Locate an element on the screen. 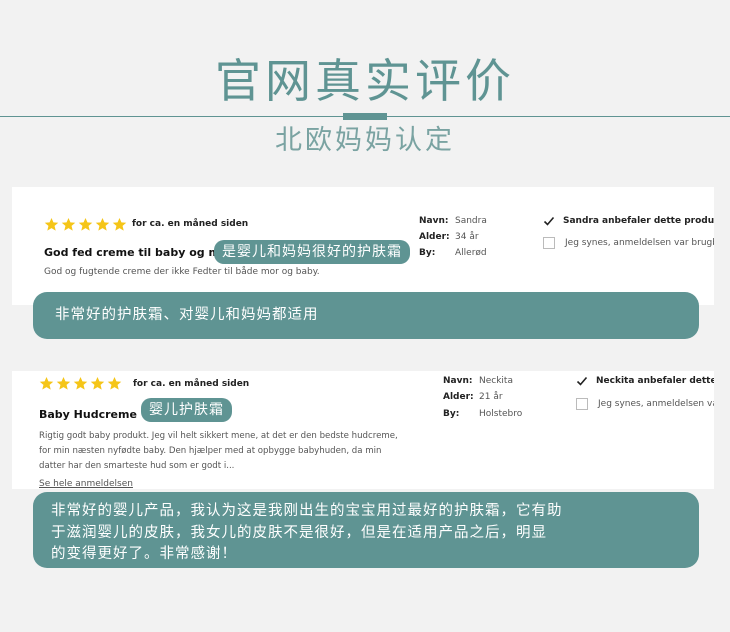  translation-line: 于滋润婴儿的皮肤，我女儿的皮肤不是很好，但是在适用产品之后，明显 is located at coordinates (299, 532).